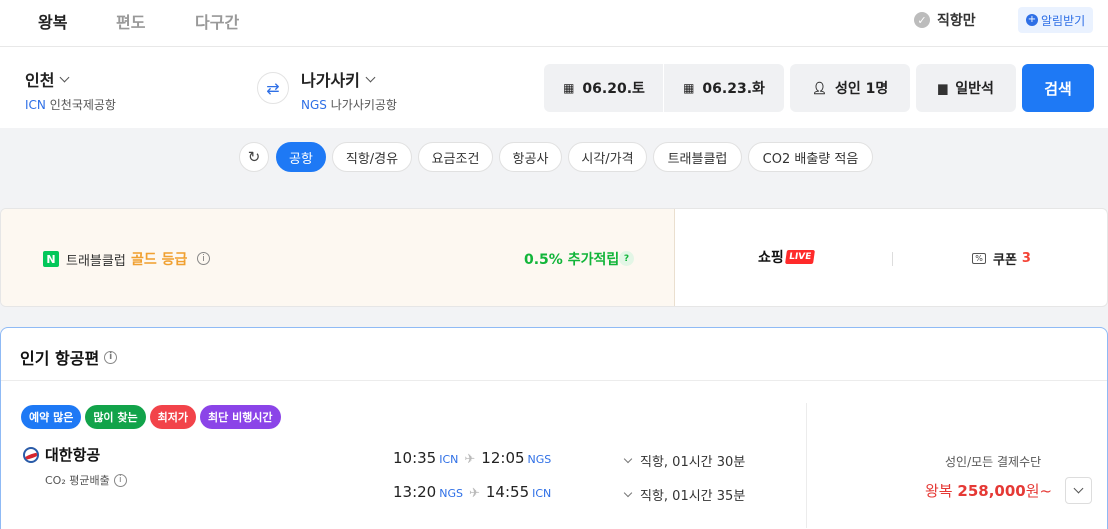  Describe the element at coordinates (338, 257) in the screenshot. I see `travel-club-promo: N 트래블클럽 골드 등급 i 0.5% 추가적립 ?` at that location.